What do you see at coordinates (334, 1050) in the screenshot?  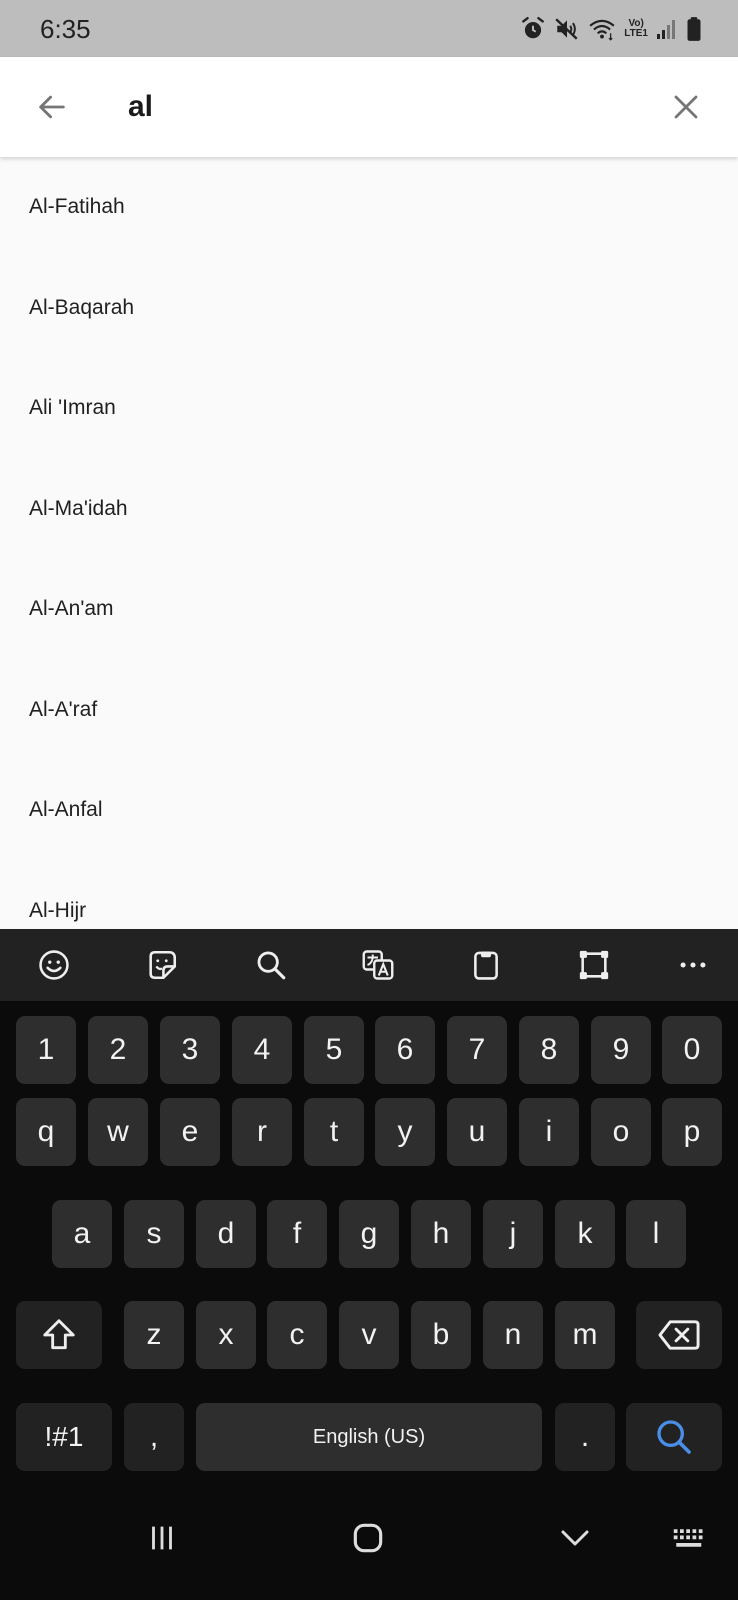 I see `key-5: 5` at bounding box center [334, 1050].